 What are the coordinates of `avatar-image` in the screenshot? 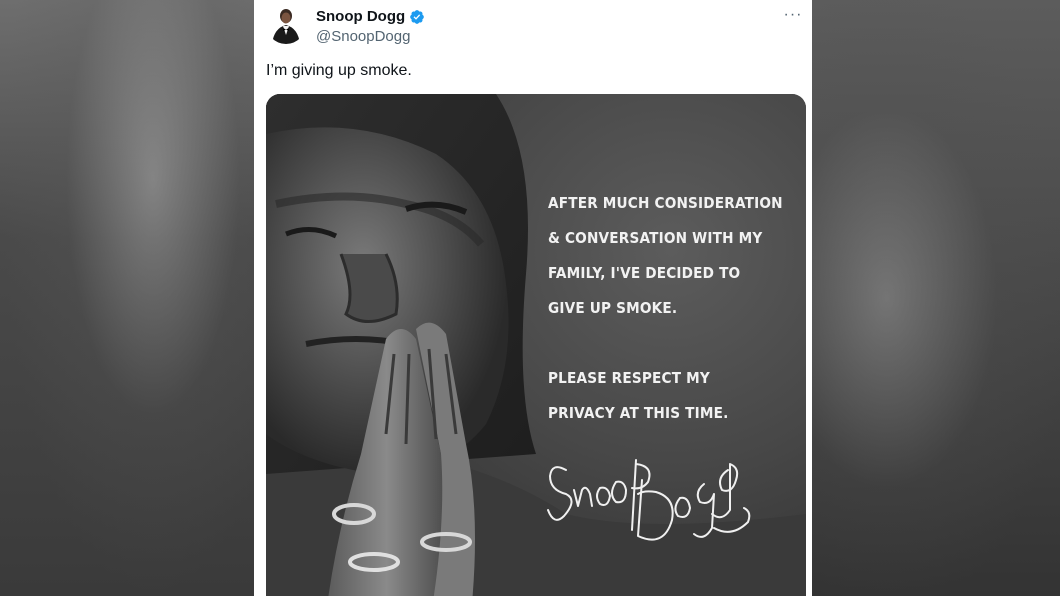 It's located at (286, 24).